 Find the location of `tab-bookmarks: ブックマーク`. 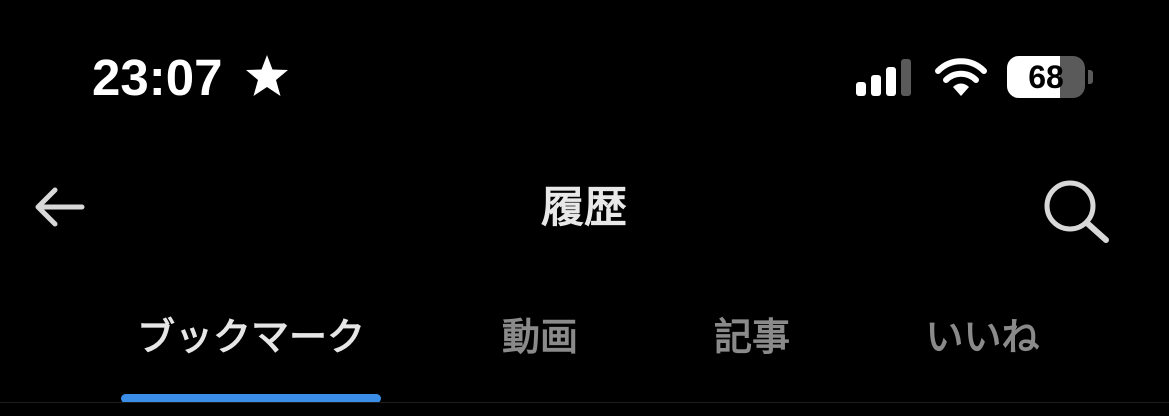

tab-bookmarks: ブックマーク is located at coordinates (251, 356).